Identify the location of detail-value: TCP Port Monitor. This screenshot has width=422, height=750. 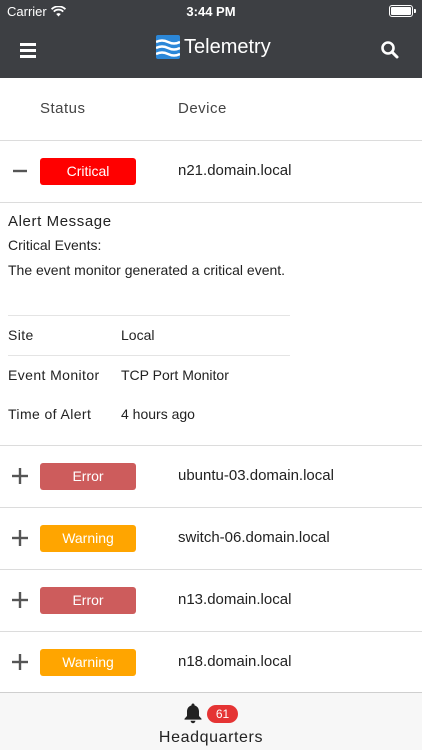
(175, 375).